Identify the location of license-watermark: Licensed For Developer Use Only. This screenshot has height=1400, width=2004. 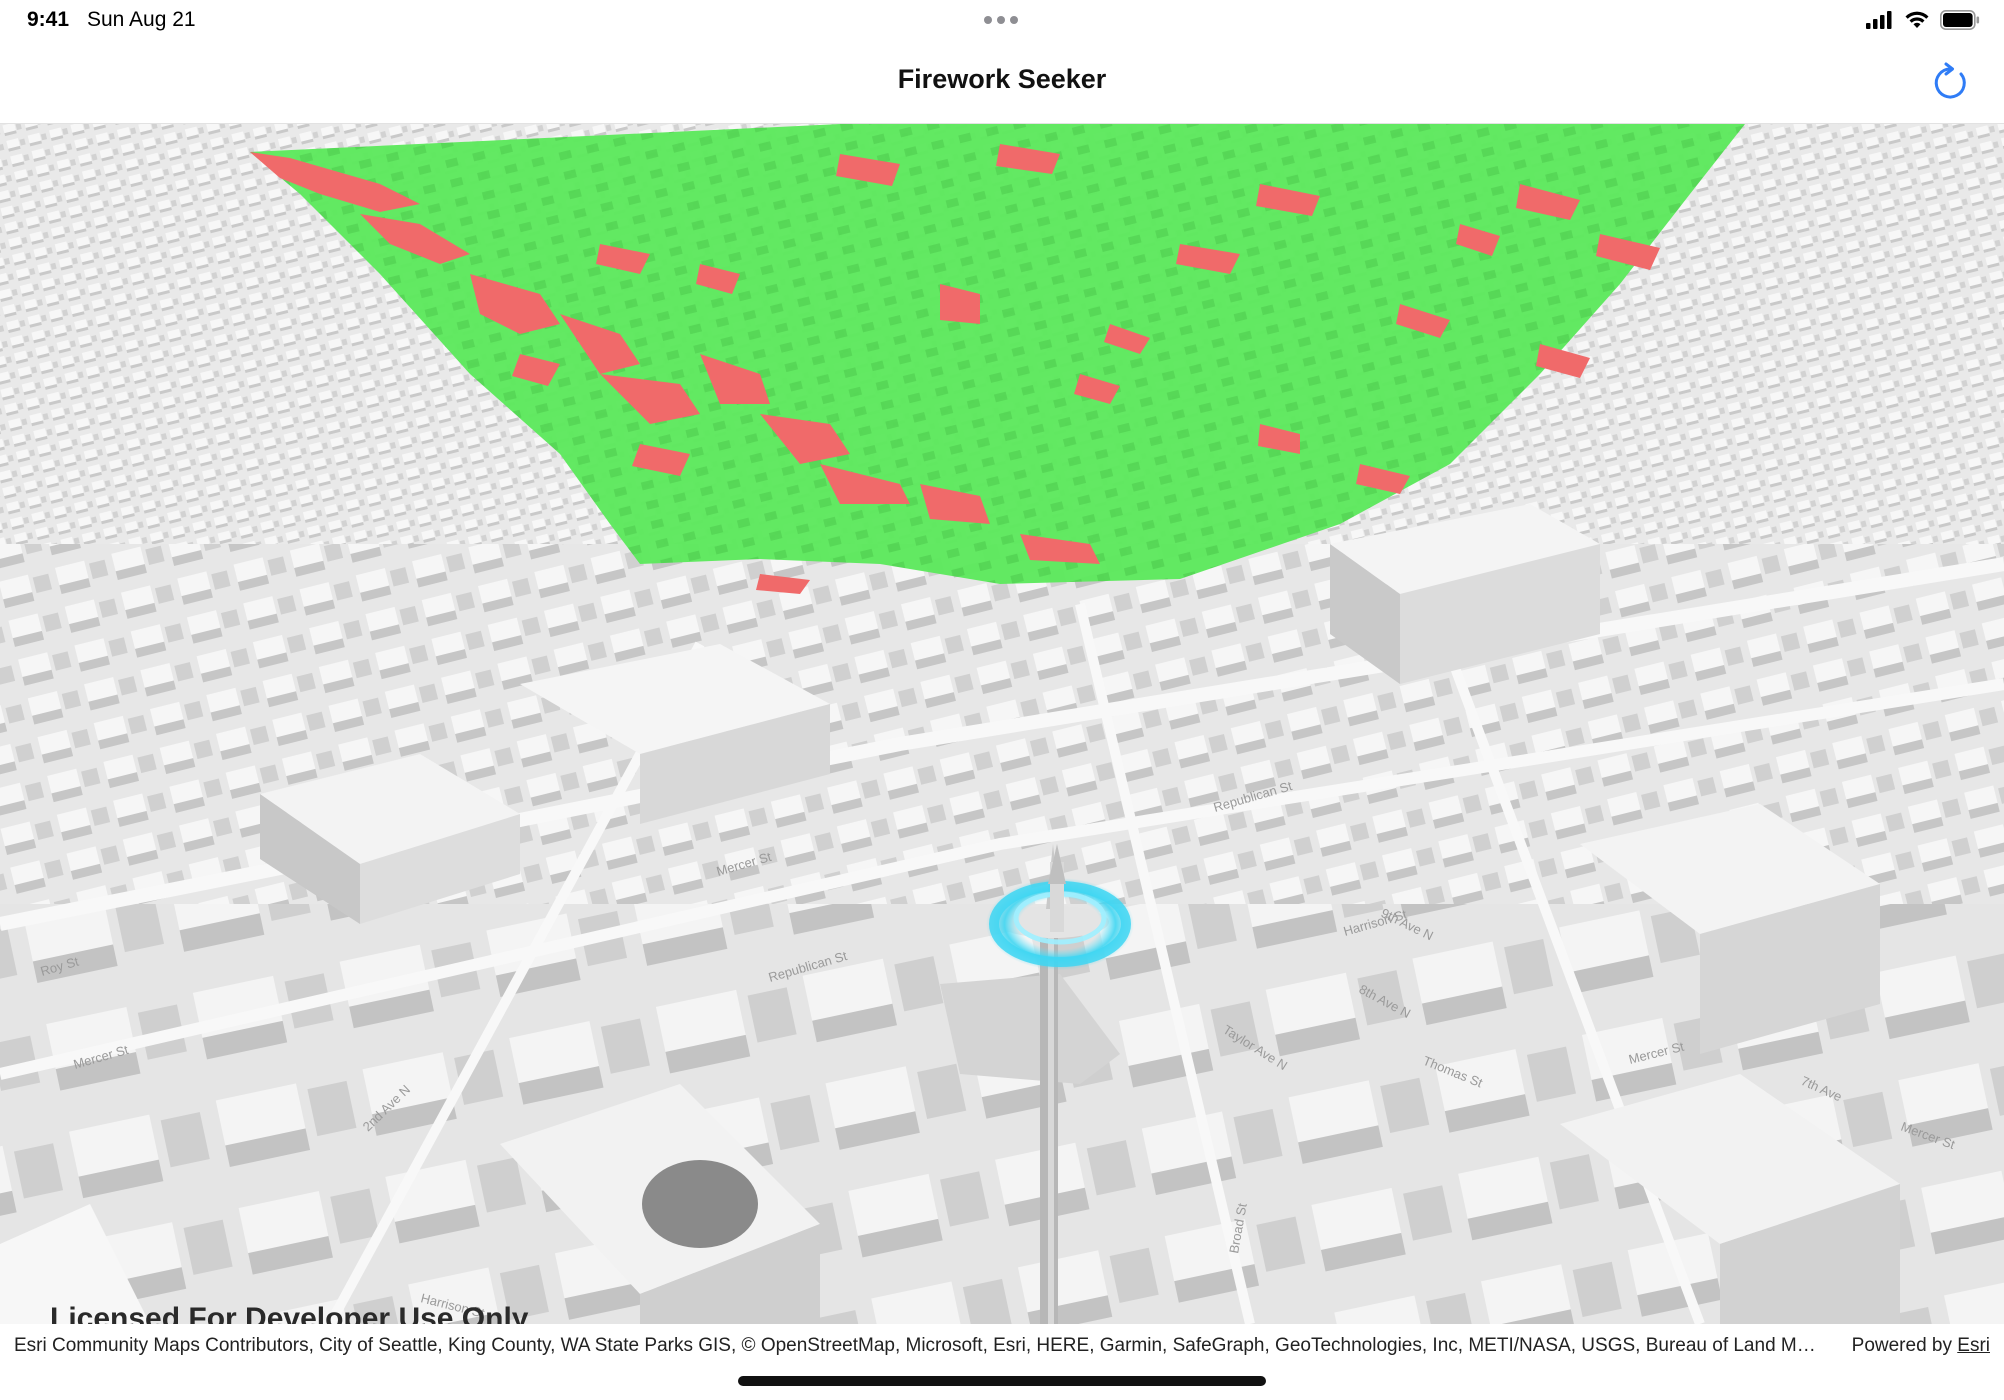
(289, 1313).